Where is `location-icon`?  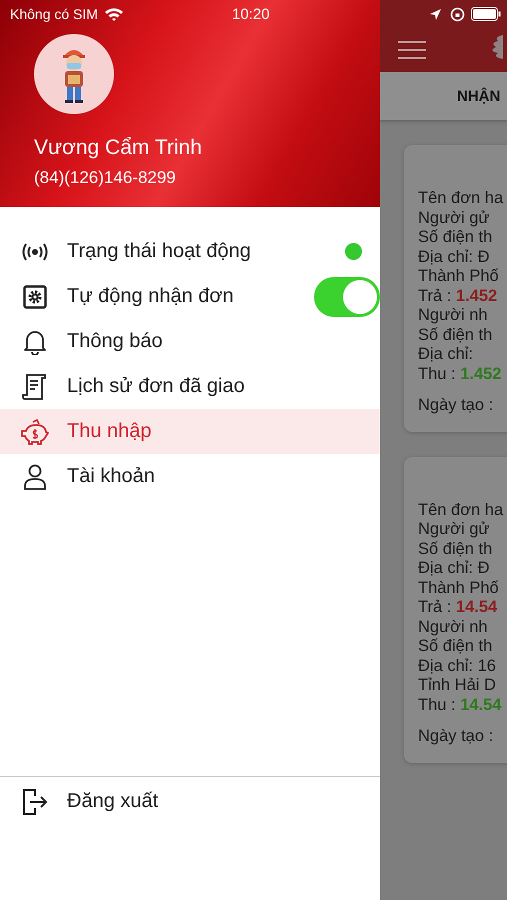 location-icon is located at coordinates (435, 14).